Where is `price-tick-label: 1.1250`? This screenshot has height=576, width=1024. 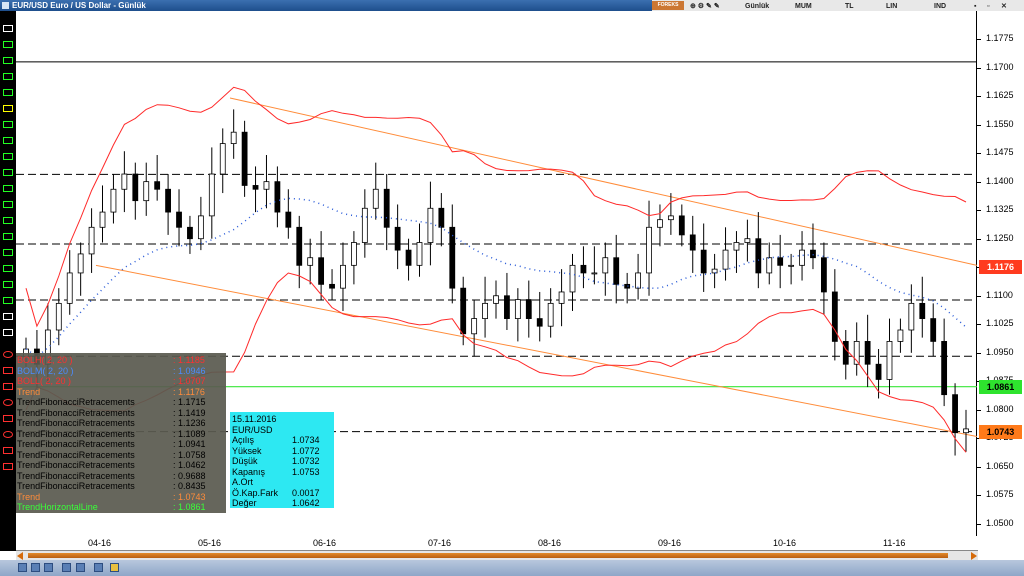
price-tick-label: 1.1250 is located at coordinates (1000, 237).